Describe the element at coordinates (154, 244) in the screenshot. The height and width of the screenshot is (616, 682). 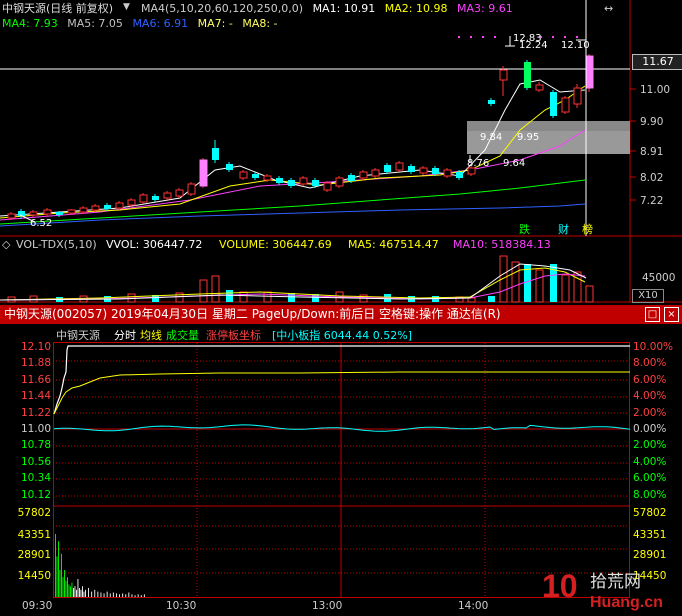
I see `vvol-value: VVOL: 306447.72` at that location.